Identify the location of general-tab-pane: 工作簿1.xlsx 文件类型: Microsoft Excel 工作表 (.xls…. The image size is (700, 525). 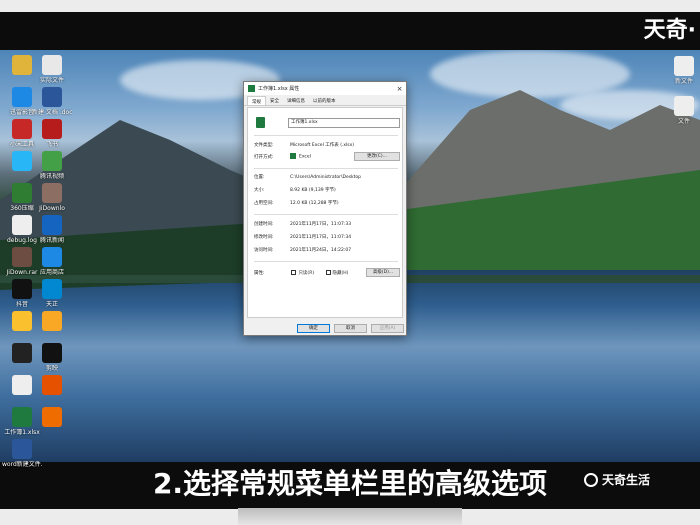
(325, 212).